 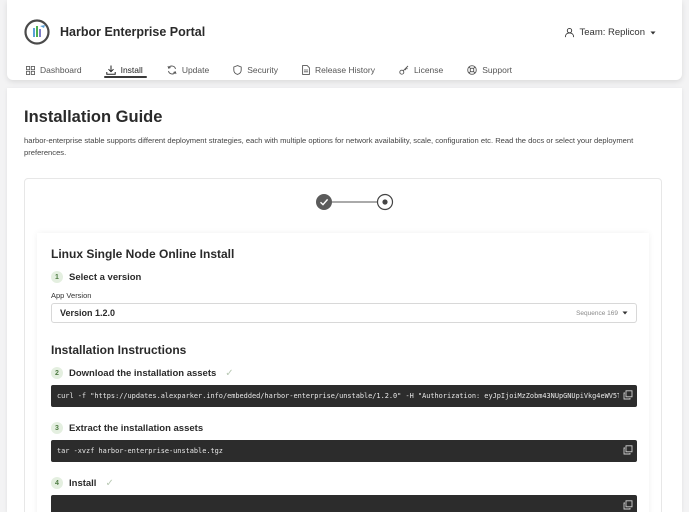 What do you see at coordinates (569, 33) in the screenshot?
I see `user-icon` at bounding box center [569, 33].